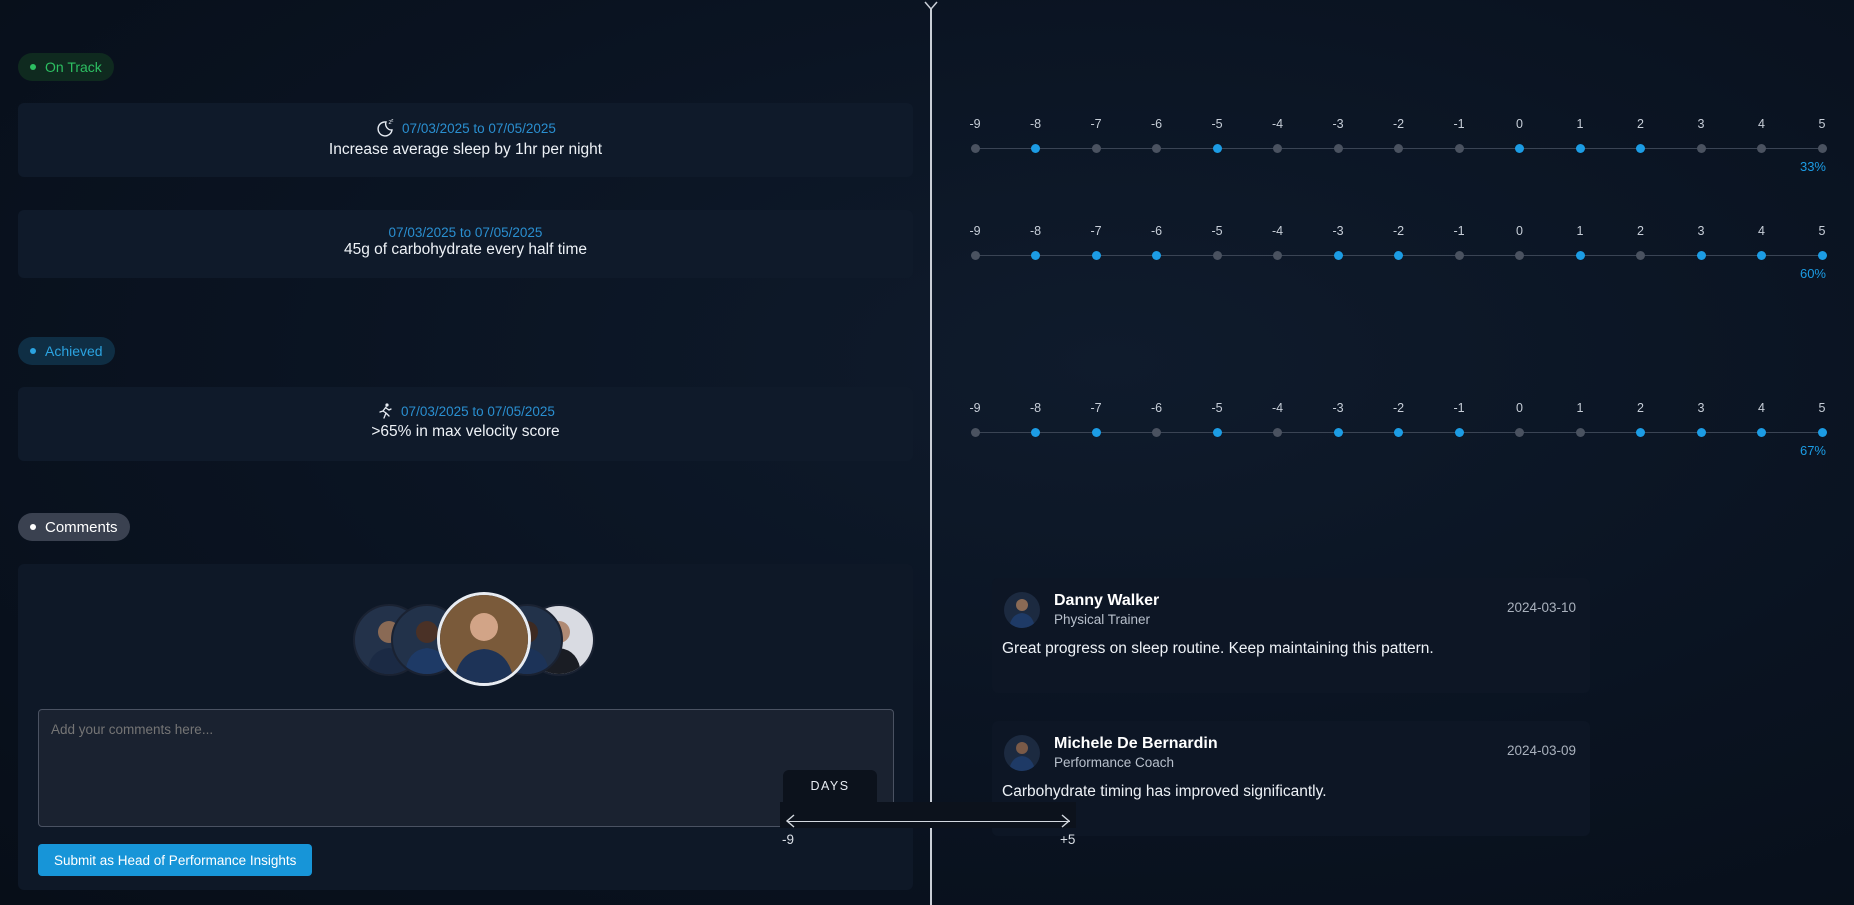  Describe the element at coordinates (791, 821) in the screenshot. I see `range-left-handle-icon` at that location.